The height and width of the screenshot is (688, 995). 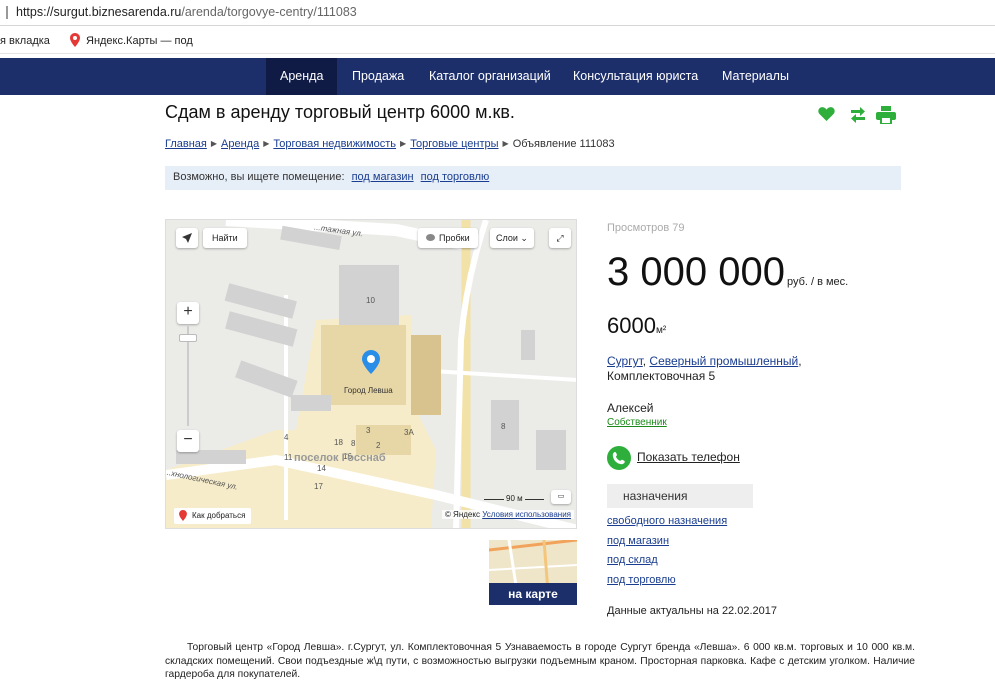 I want to click on district-link: Северный промышленный, so click(x=723, y=361).